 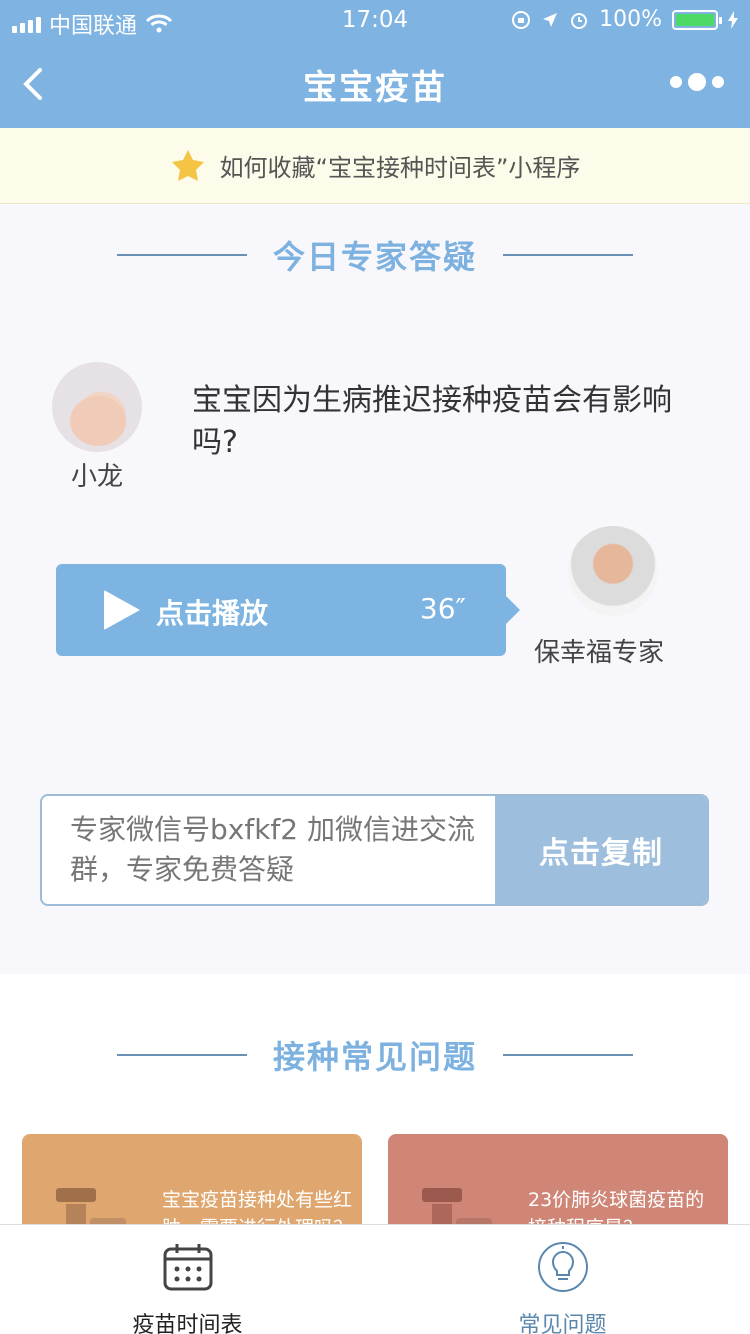 What do you see at coordinates (579, 20) in the screenshot?
I see `alarm-icon` at bounding box center [579, 20].